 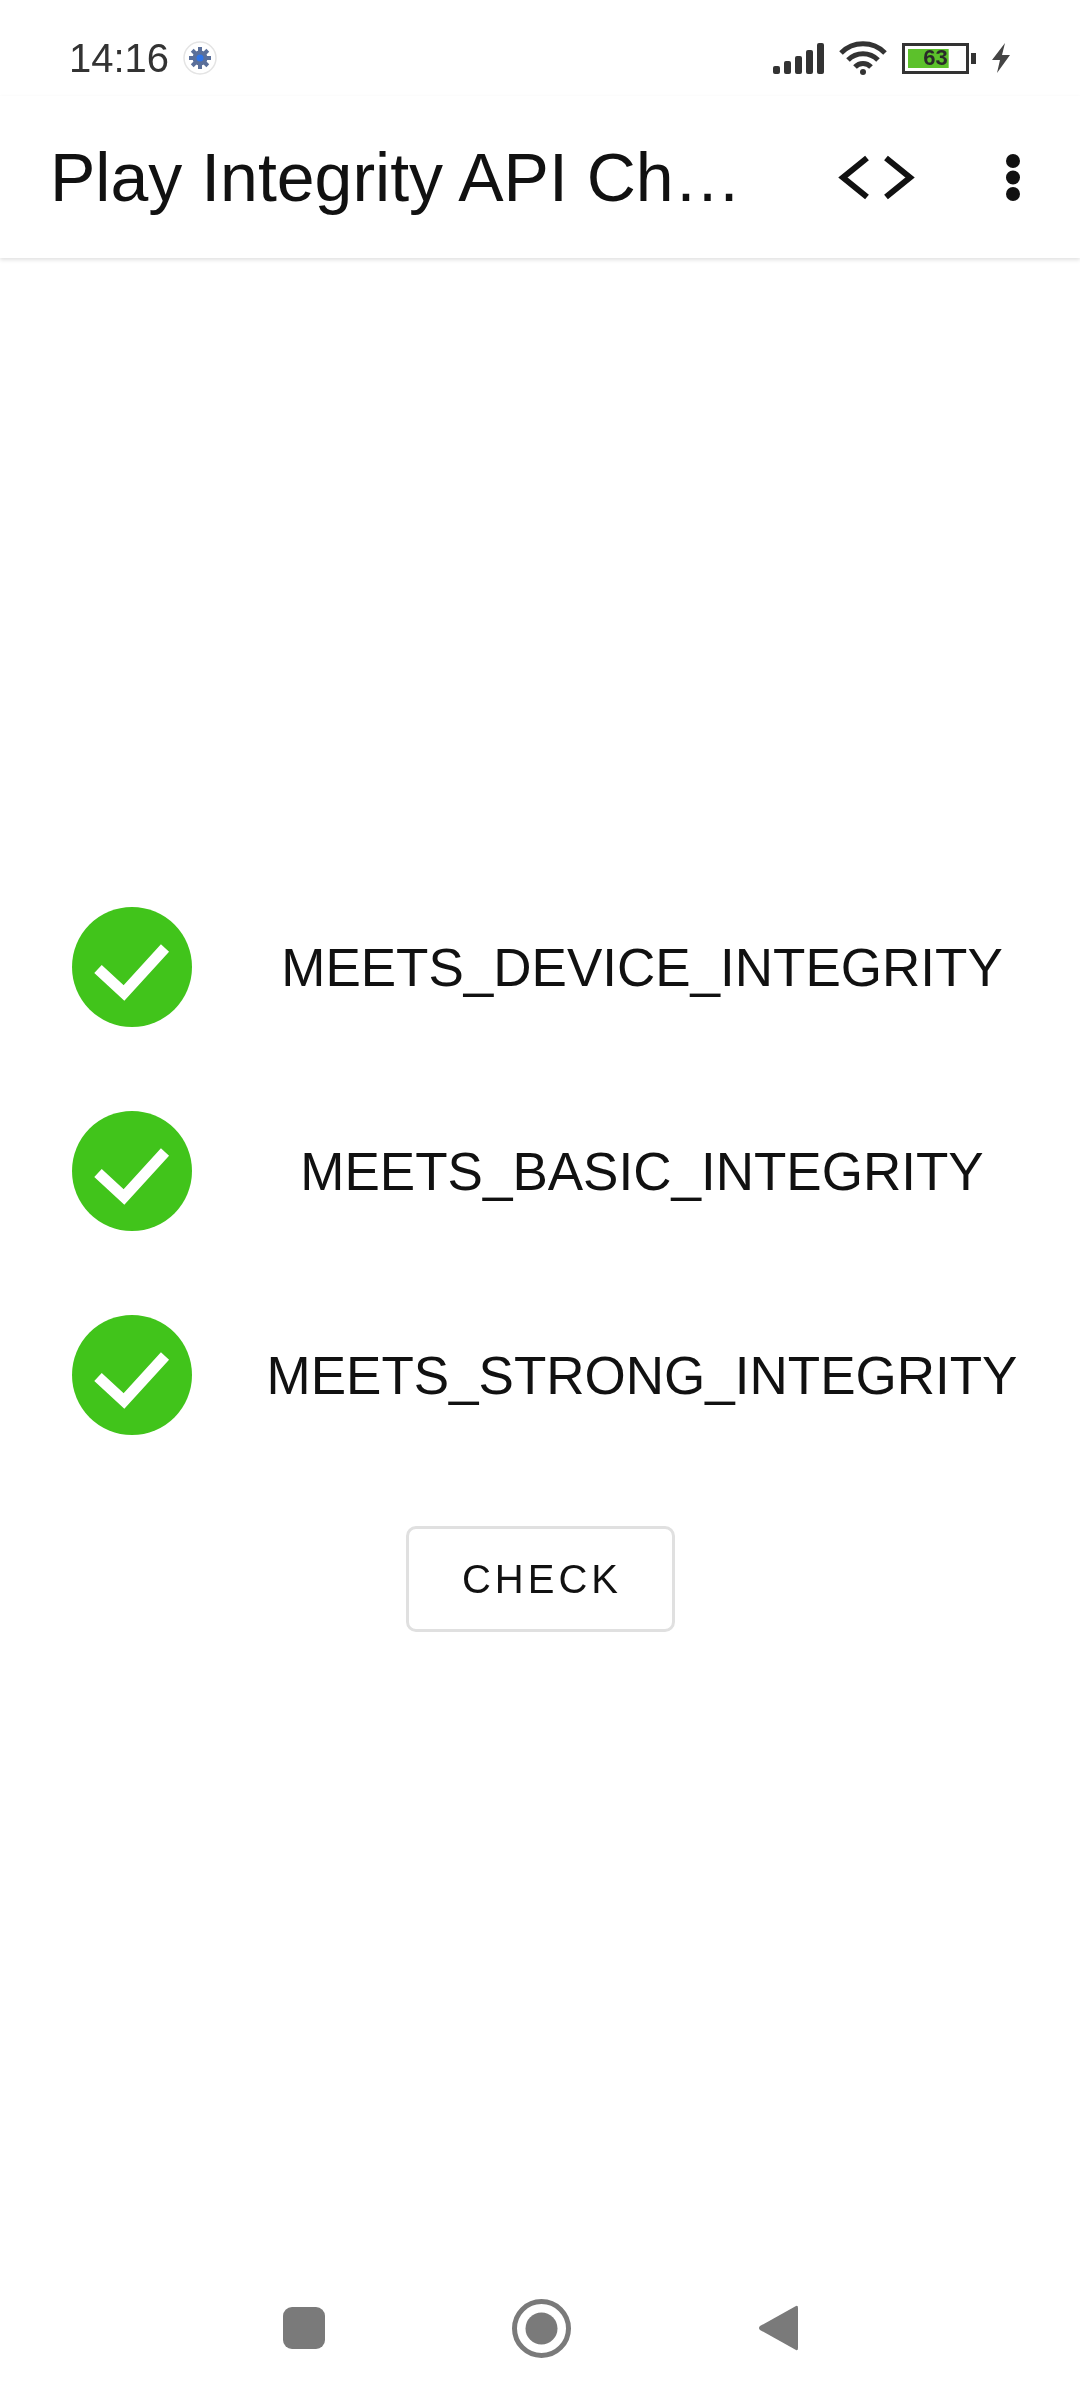 What do you see at coordinates (540, 1579) in the screenshot?
I see `check-button: CHECK` at bounding box center [540, 1579].